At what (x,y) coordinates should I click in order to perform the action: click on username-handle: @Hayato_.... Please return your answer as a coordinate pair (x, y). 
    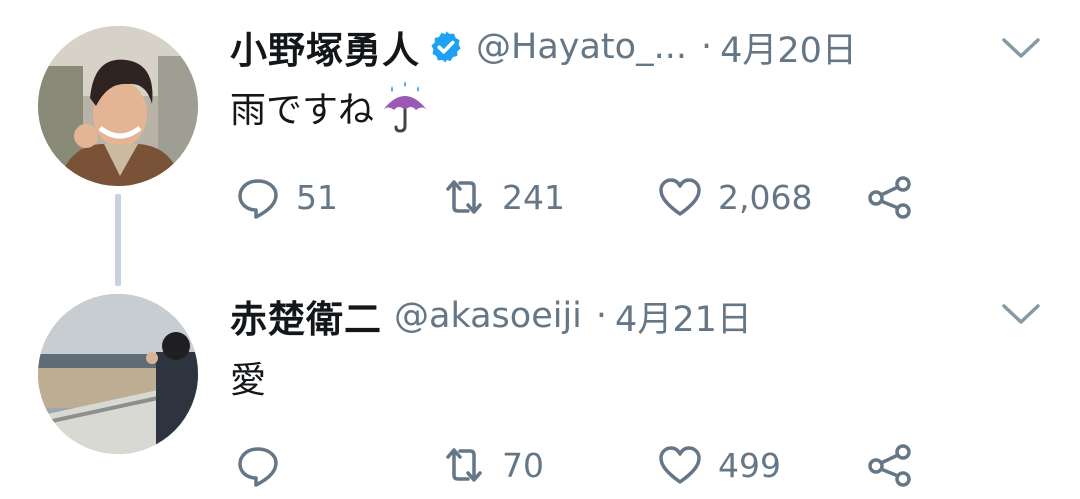
    Looking at the image, I should click on (581, 47).